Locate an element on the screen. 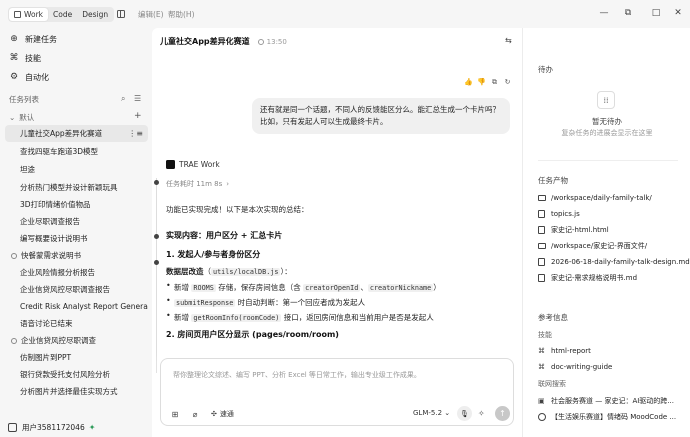 The image size is (690, 437). group-item: 快餐蒙需求说明书 is located at coordinates (76, 255).